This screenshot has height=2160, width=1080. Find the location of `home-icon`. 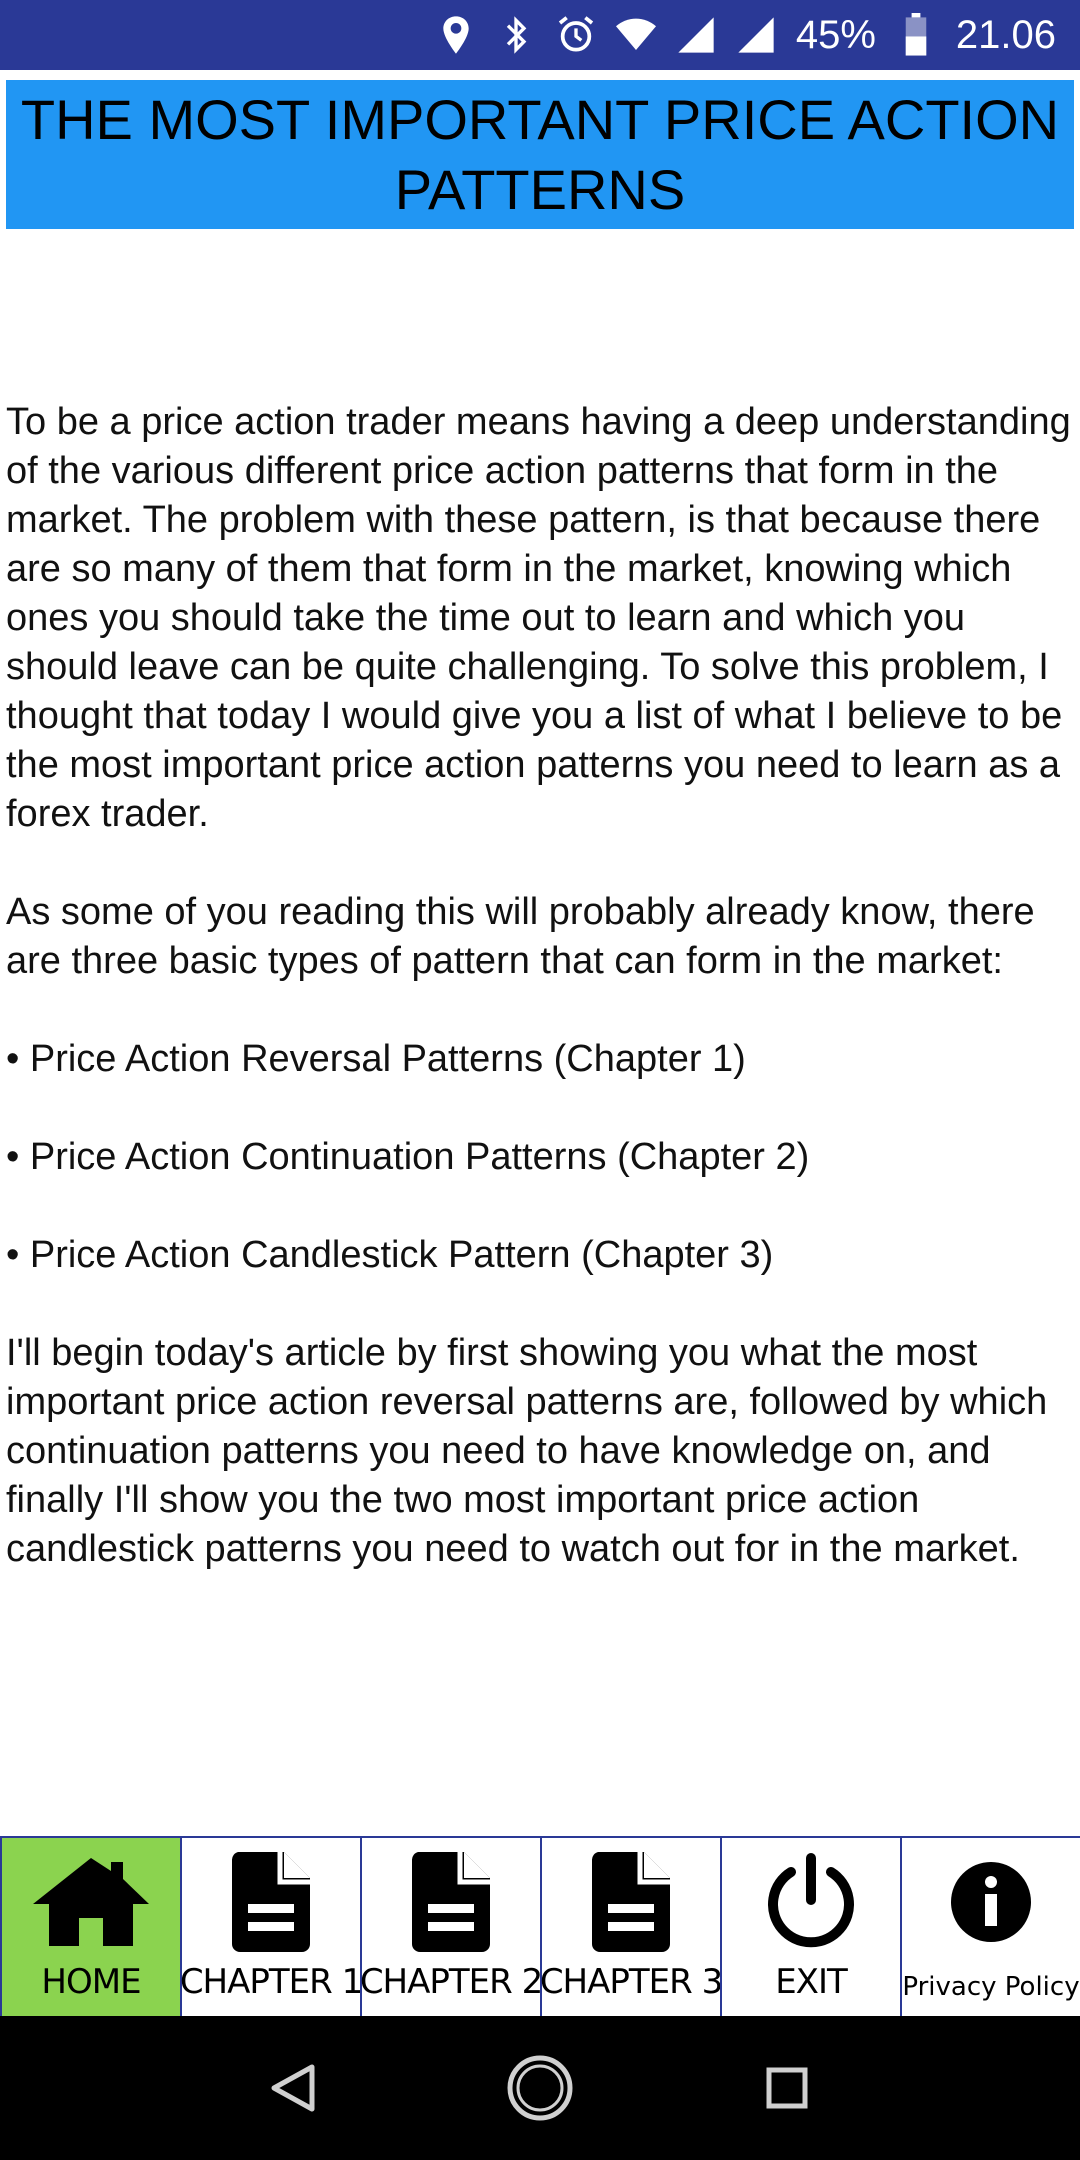

home-icon is located at coordinates (91, 1902).